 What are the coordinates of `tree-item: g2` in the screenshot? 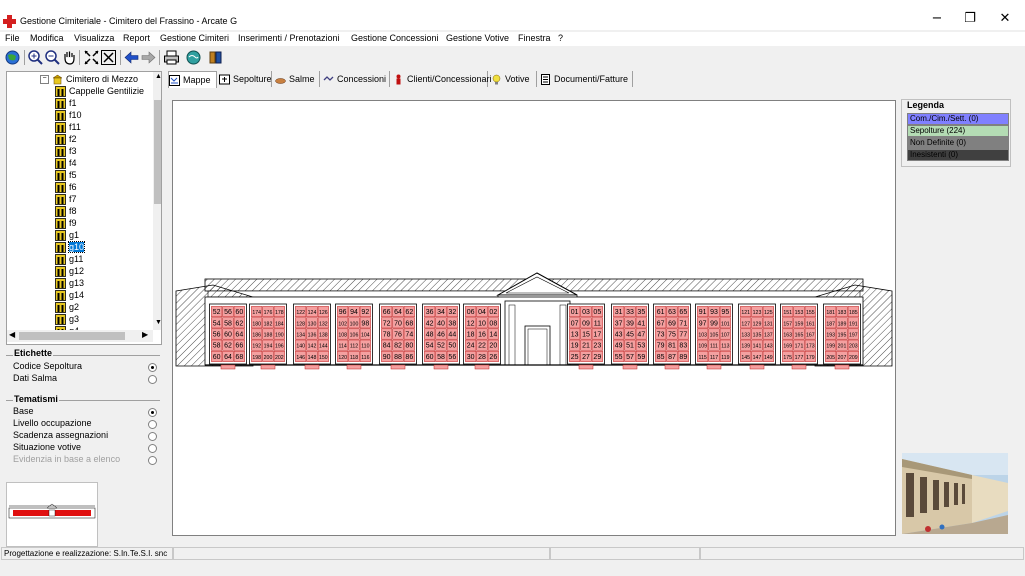 It's located at (67, 308).